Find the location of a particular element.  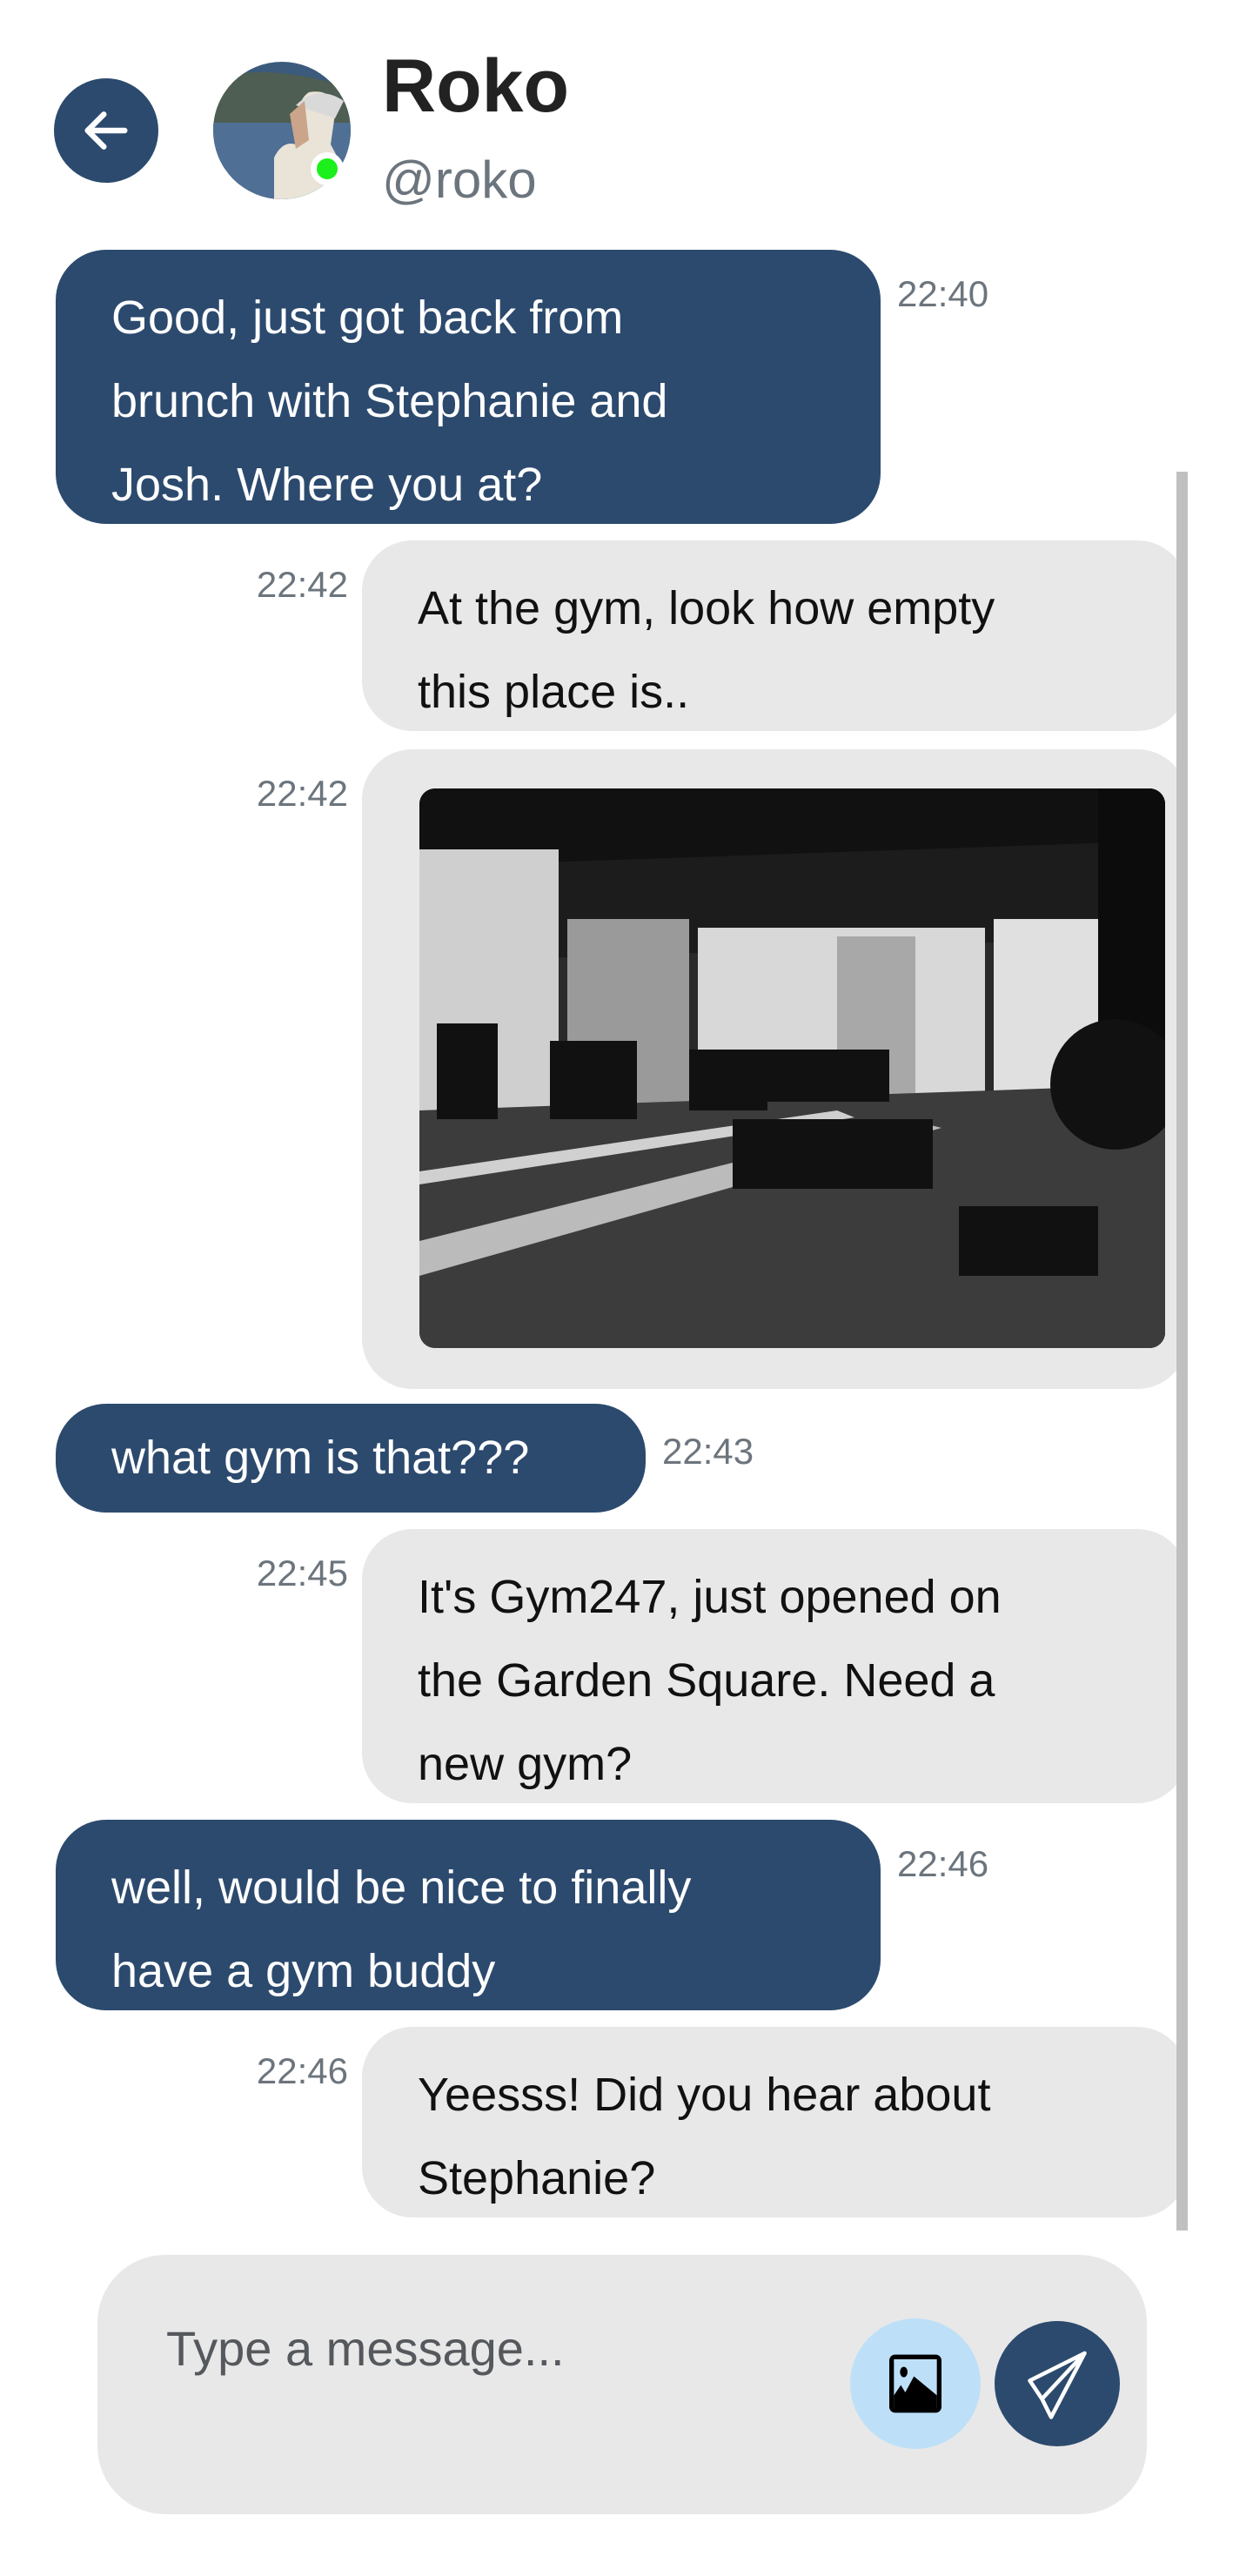

message-text: It's Gym247, just opened on is located at coordinates (710, 1597).